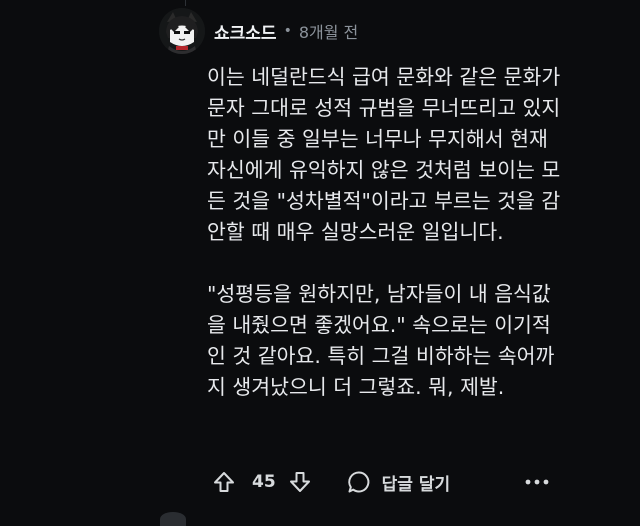  Describe the element at coordinates (416, 484) in the screenshot. I see `reply-label: 답글 달기` at that location.